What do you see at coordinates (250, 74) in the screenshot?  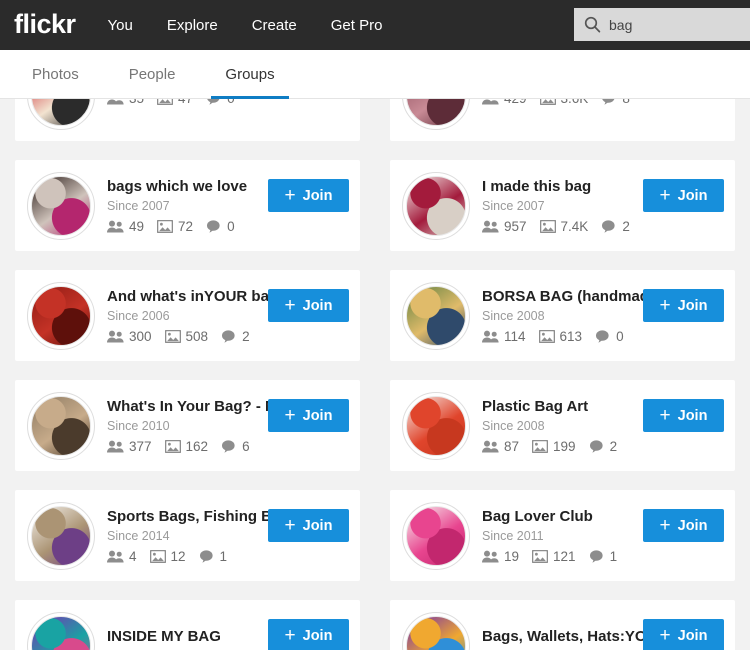 I see `tab-groups: Groups` at bounding box center [250, 74].